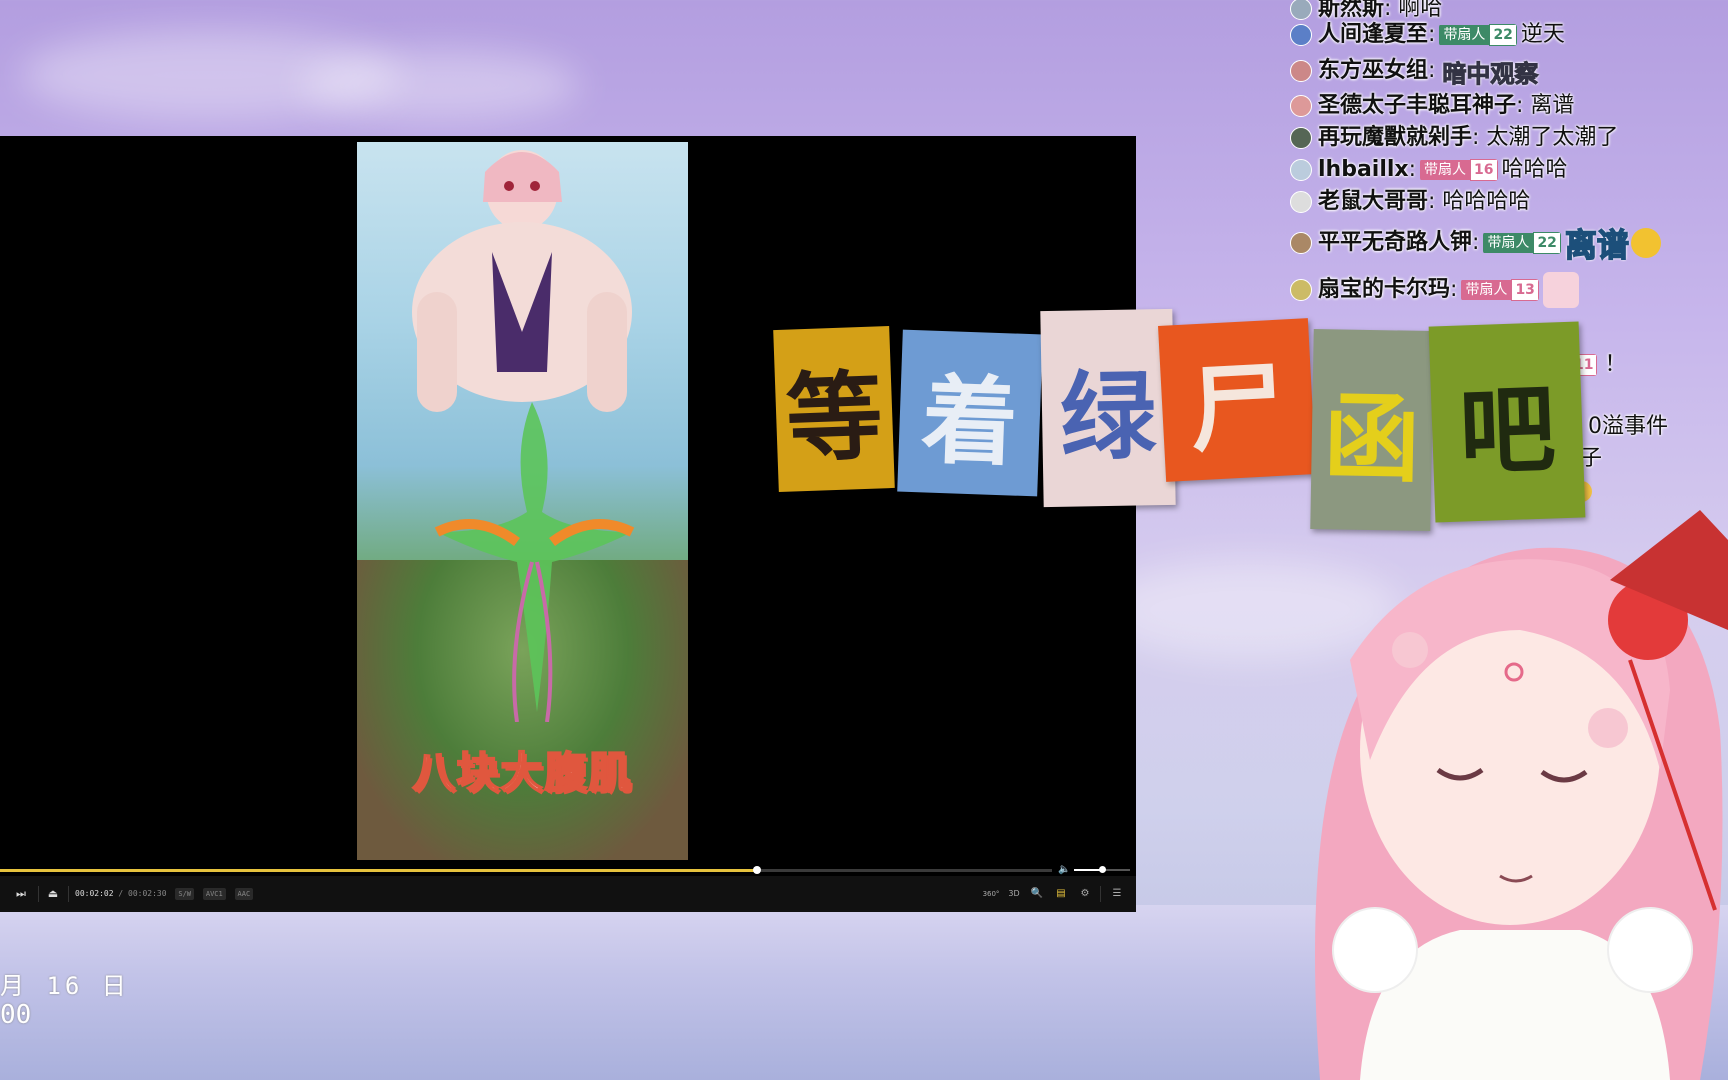  What do you see at coordinates (1552, 137) in the screenshot?
I see `chat-text: 太潮了太潮了` at bounding box center [1552, 137].